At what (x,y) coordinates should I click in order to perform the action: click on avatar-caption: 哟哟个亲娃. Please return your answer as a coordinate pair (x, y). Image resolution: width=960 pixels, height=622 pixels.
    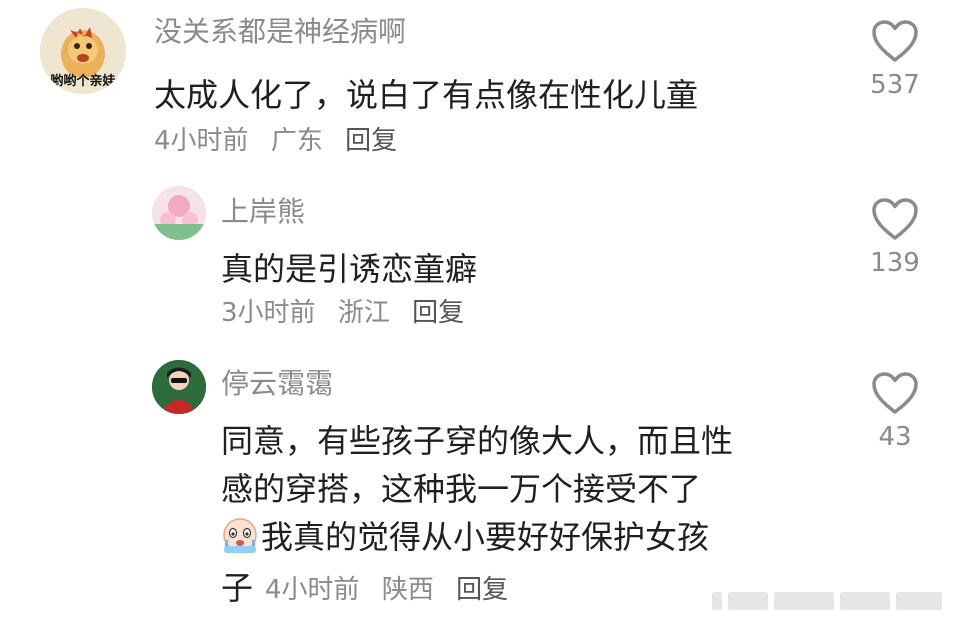
    Looking at the image, I should click on (83, 81).